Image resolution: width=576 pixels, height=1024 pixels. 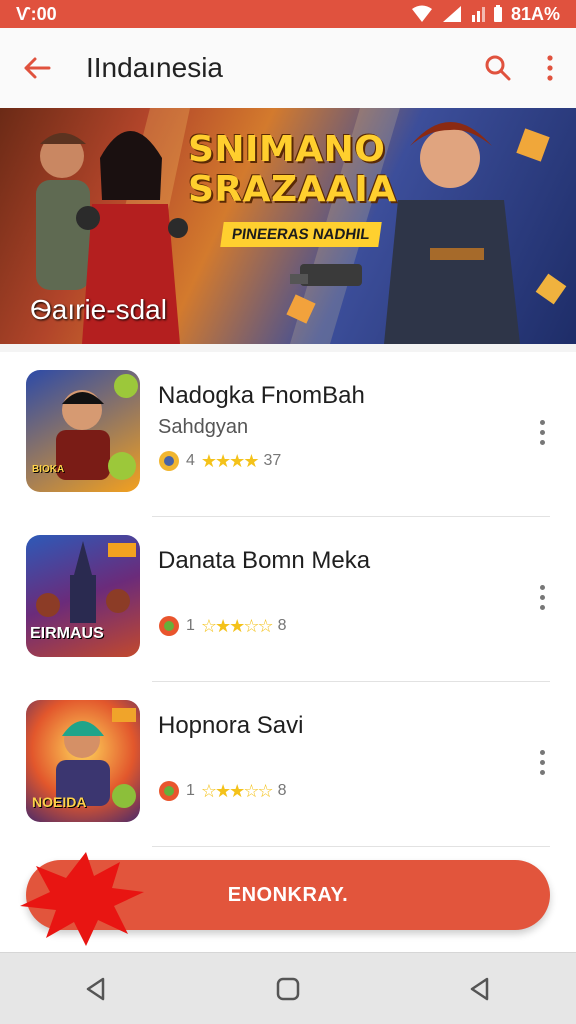 I want to click on rating-value: 4, so click(x=190, y=460).